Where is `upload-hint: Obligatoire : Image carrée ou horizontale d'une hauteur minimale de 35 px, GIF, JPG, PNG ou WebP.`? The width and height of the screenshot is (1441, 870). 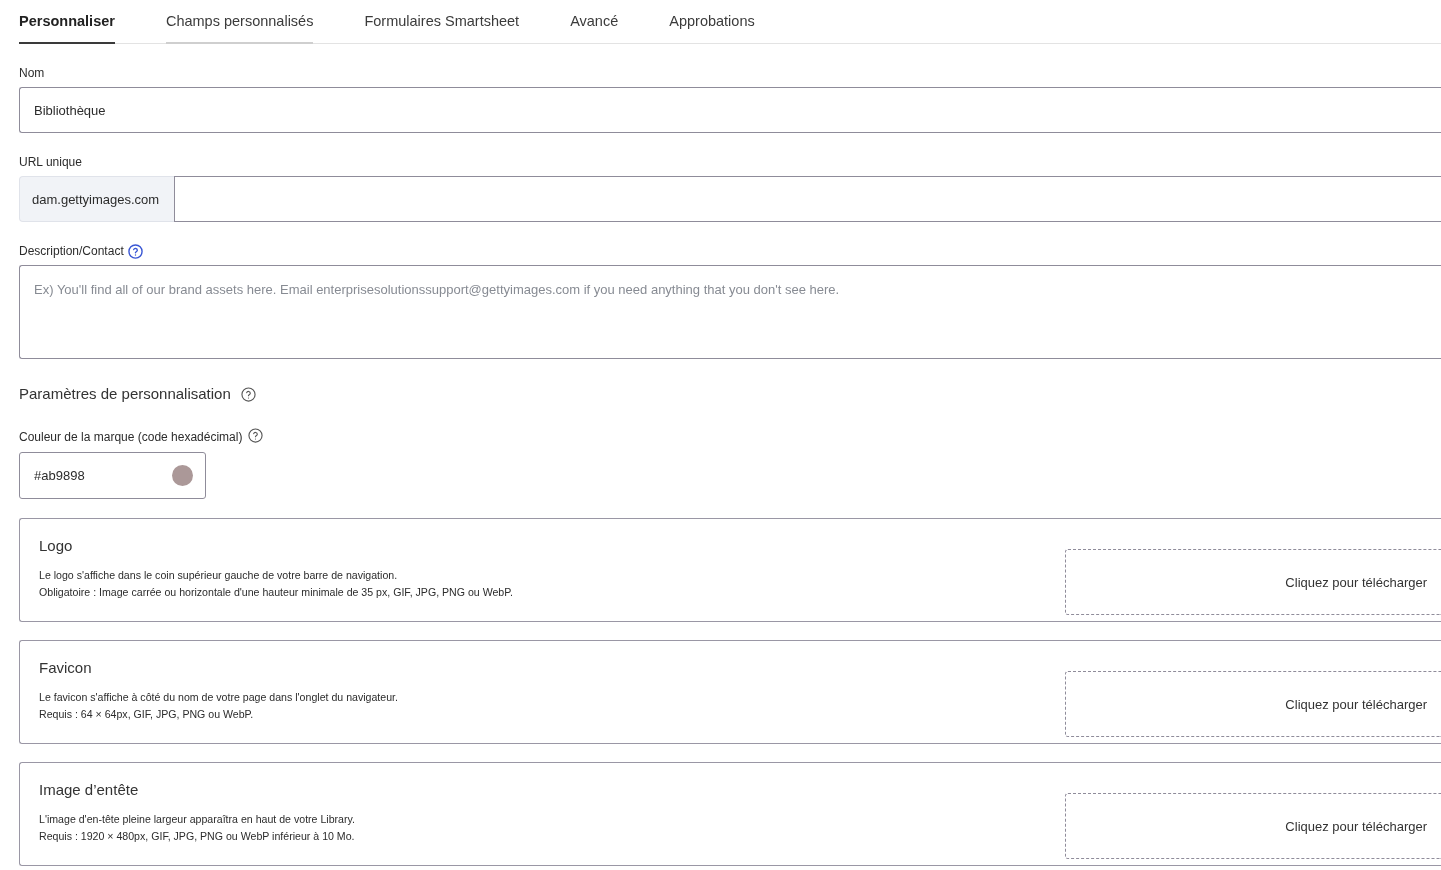
upload-hint: Obligatoire : Image carrée ou horizontale d'une hauteur minimale de 35 px, GIF, JPG, PNG ou WebP. is located at coordinates (276, 592).